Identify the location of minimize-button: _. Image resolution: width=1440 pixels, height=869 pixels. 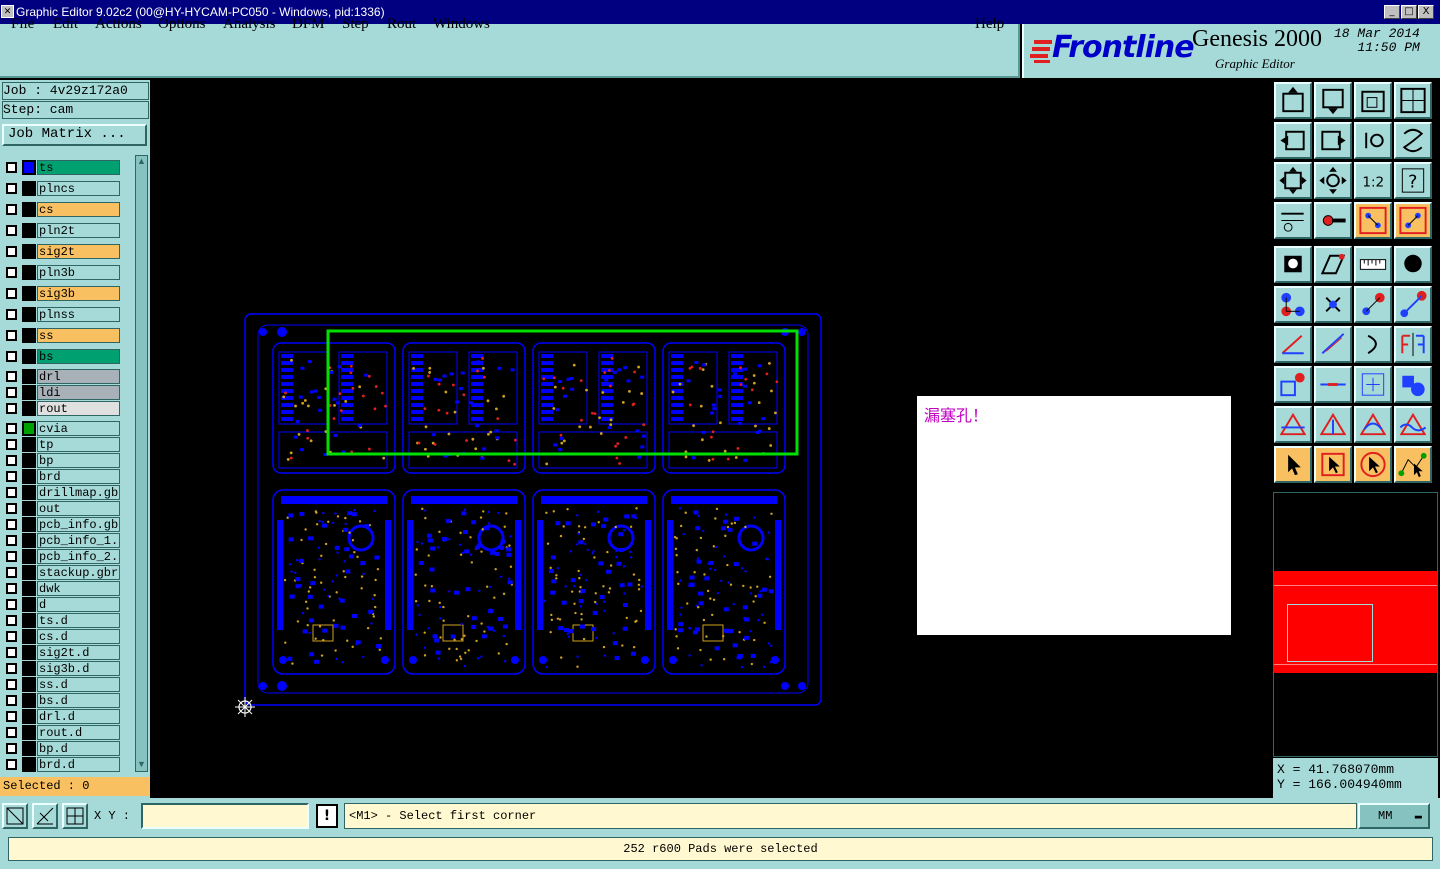
(1392, 12).